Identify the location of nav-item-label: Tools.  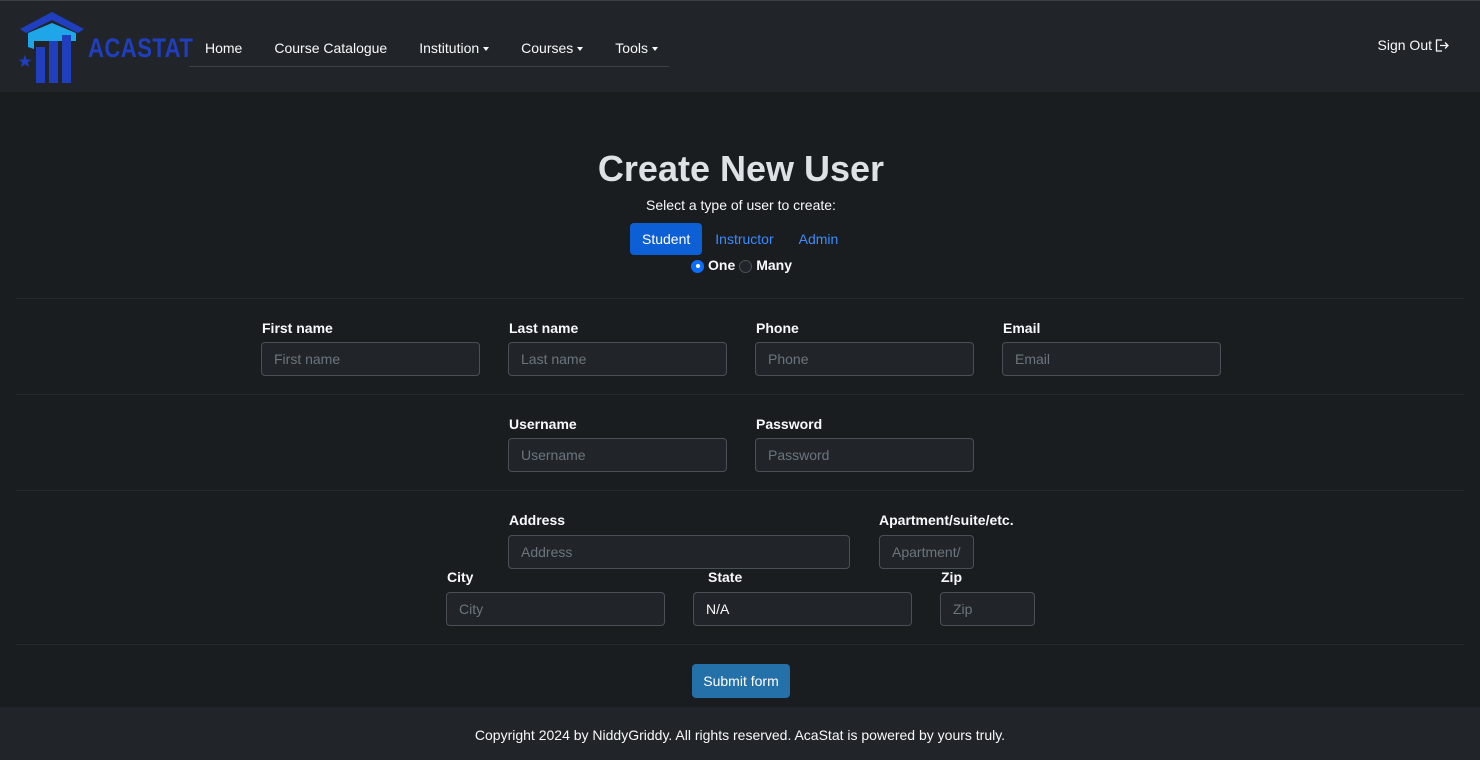
(631, 47).